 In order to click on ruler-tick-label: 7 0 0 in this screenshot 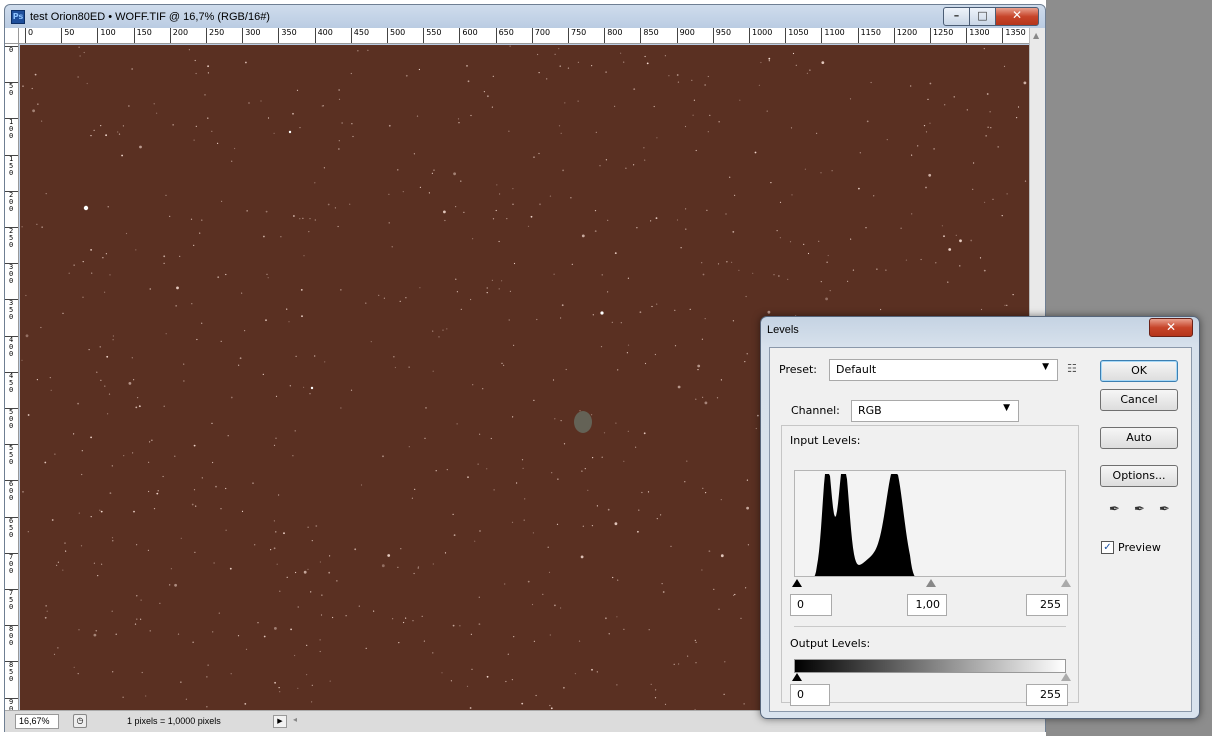, I will do `click(11, 563)`.